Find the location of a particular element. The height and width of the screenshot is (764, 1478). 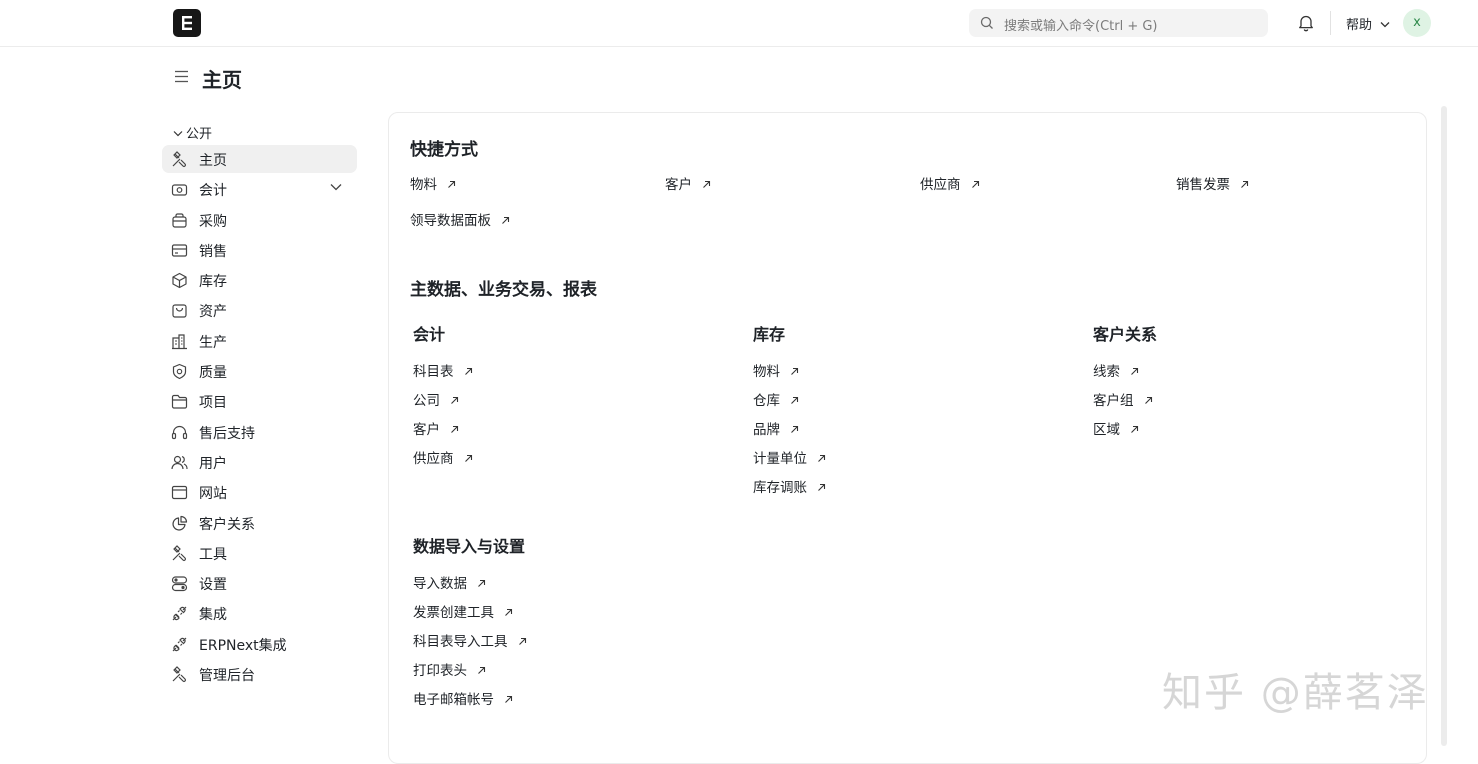

sidebar-section-label: 公开 is located at coordinates (199, 134).